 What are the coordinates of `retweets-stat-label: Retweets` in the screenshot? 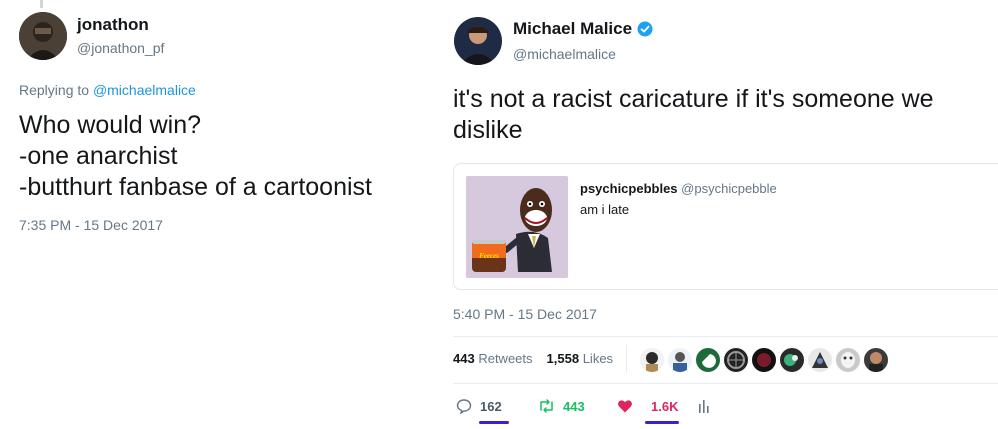 It's located at (505, 358).